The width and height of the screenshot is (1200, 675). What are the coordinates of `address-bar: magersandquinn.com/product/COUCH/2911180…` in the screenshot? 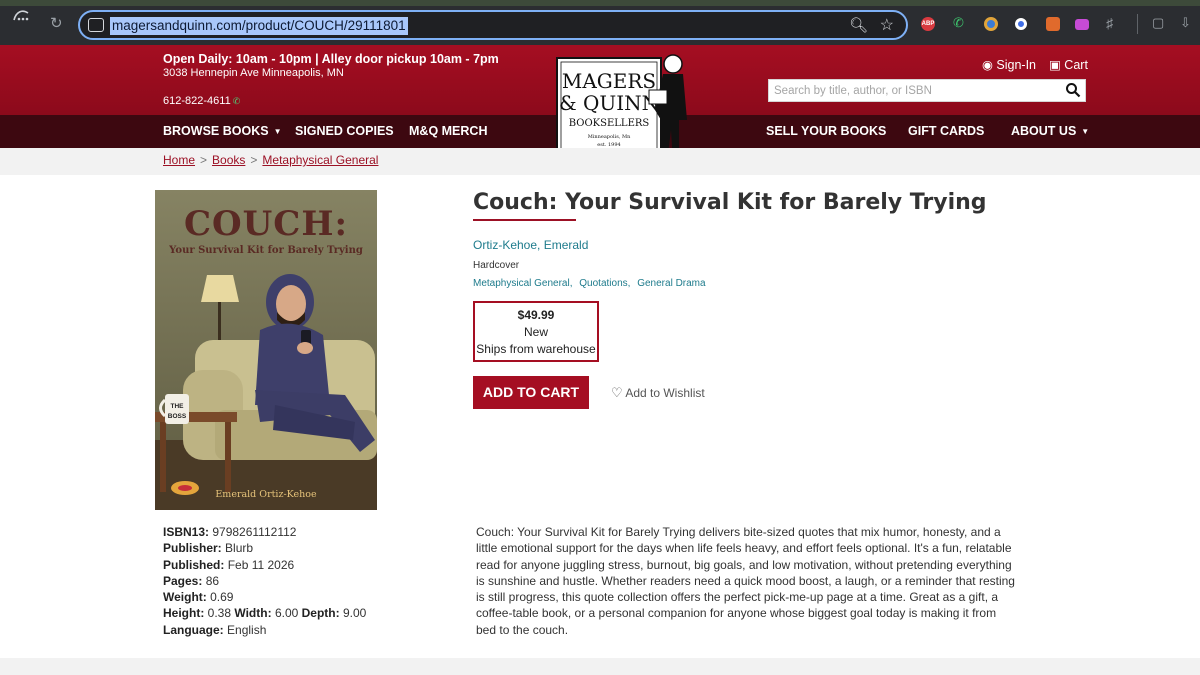 It's located at (493, 25).